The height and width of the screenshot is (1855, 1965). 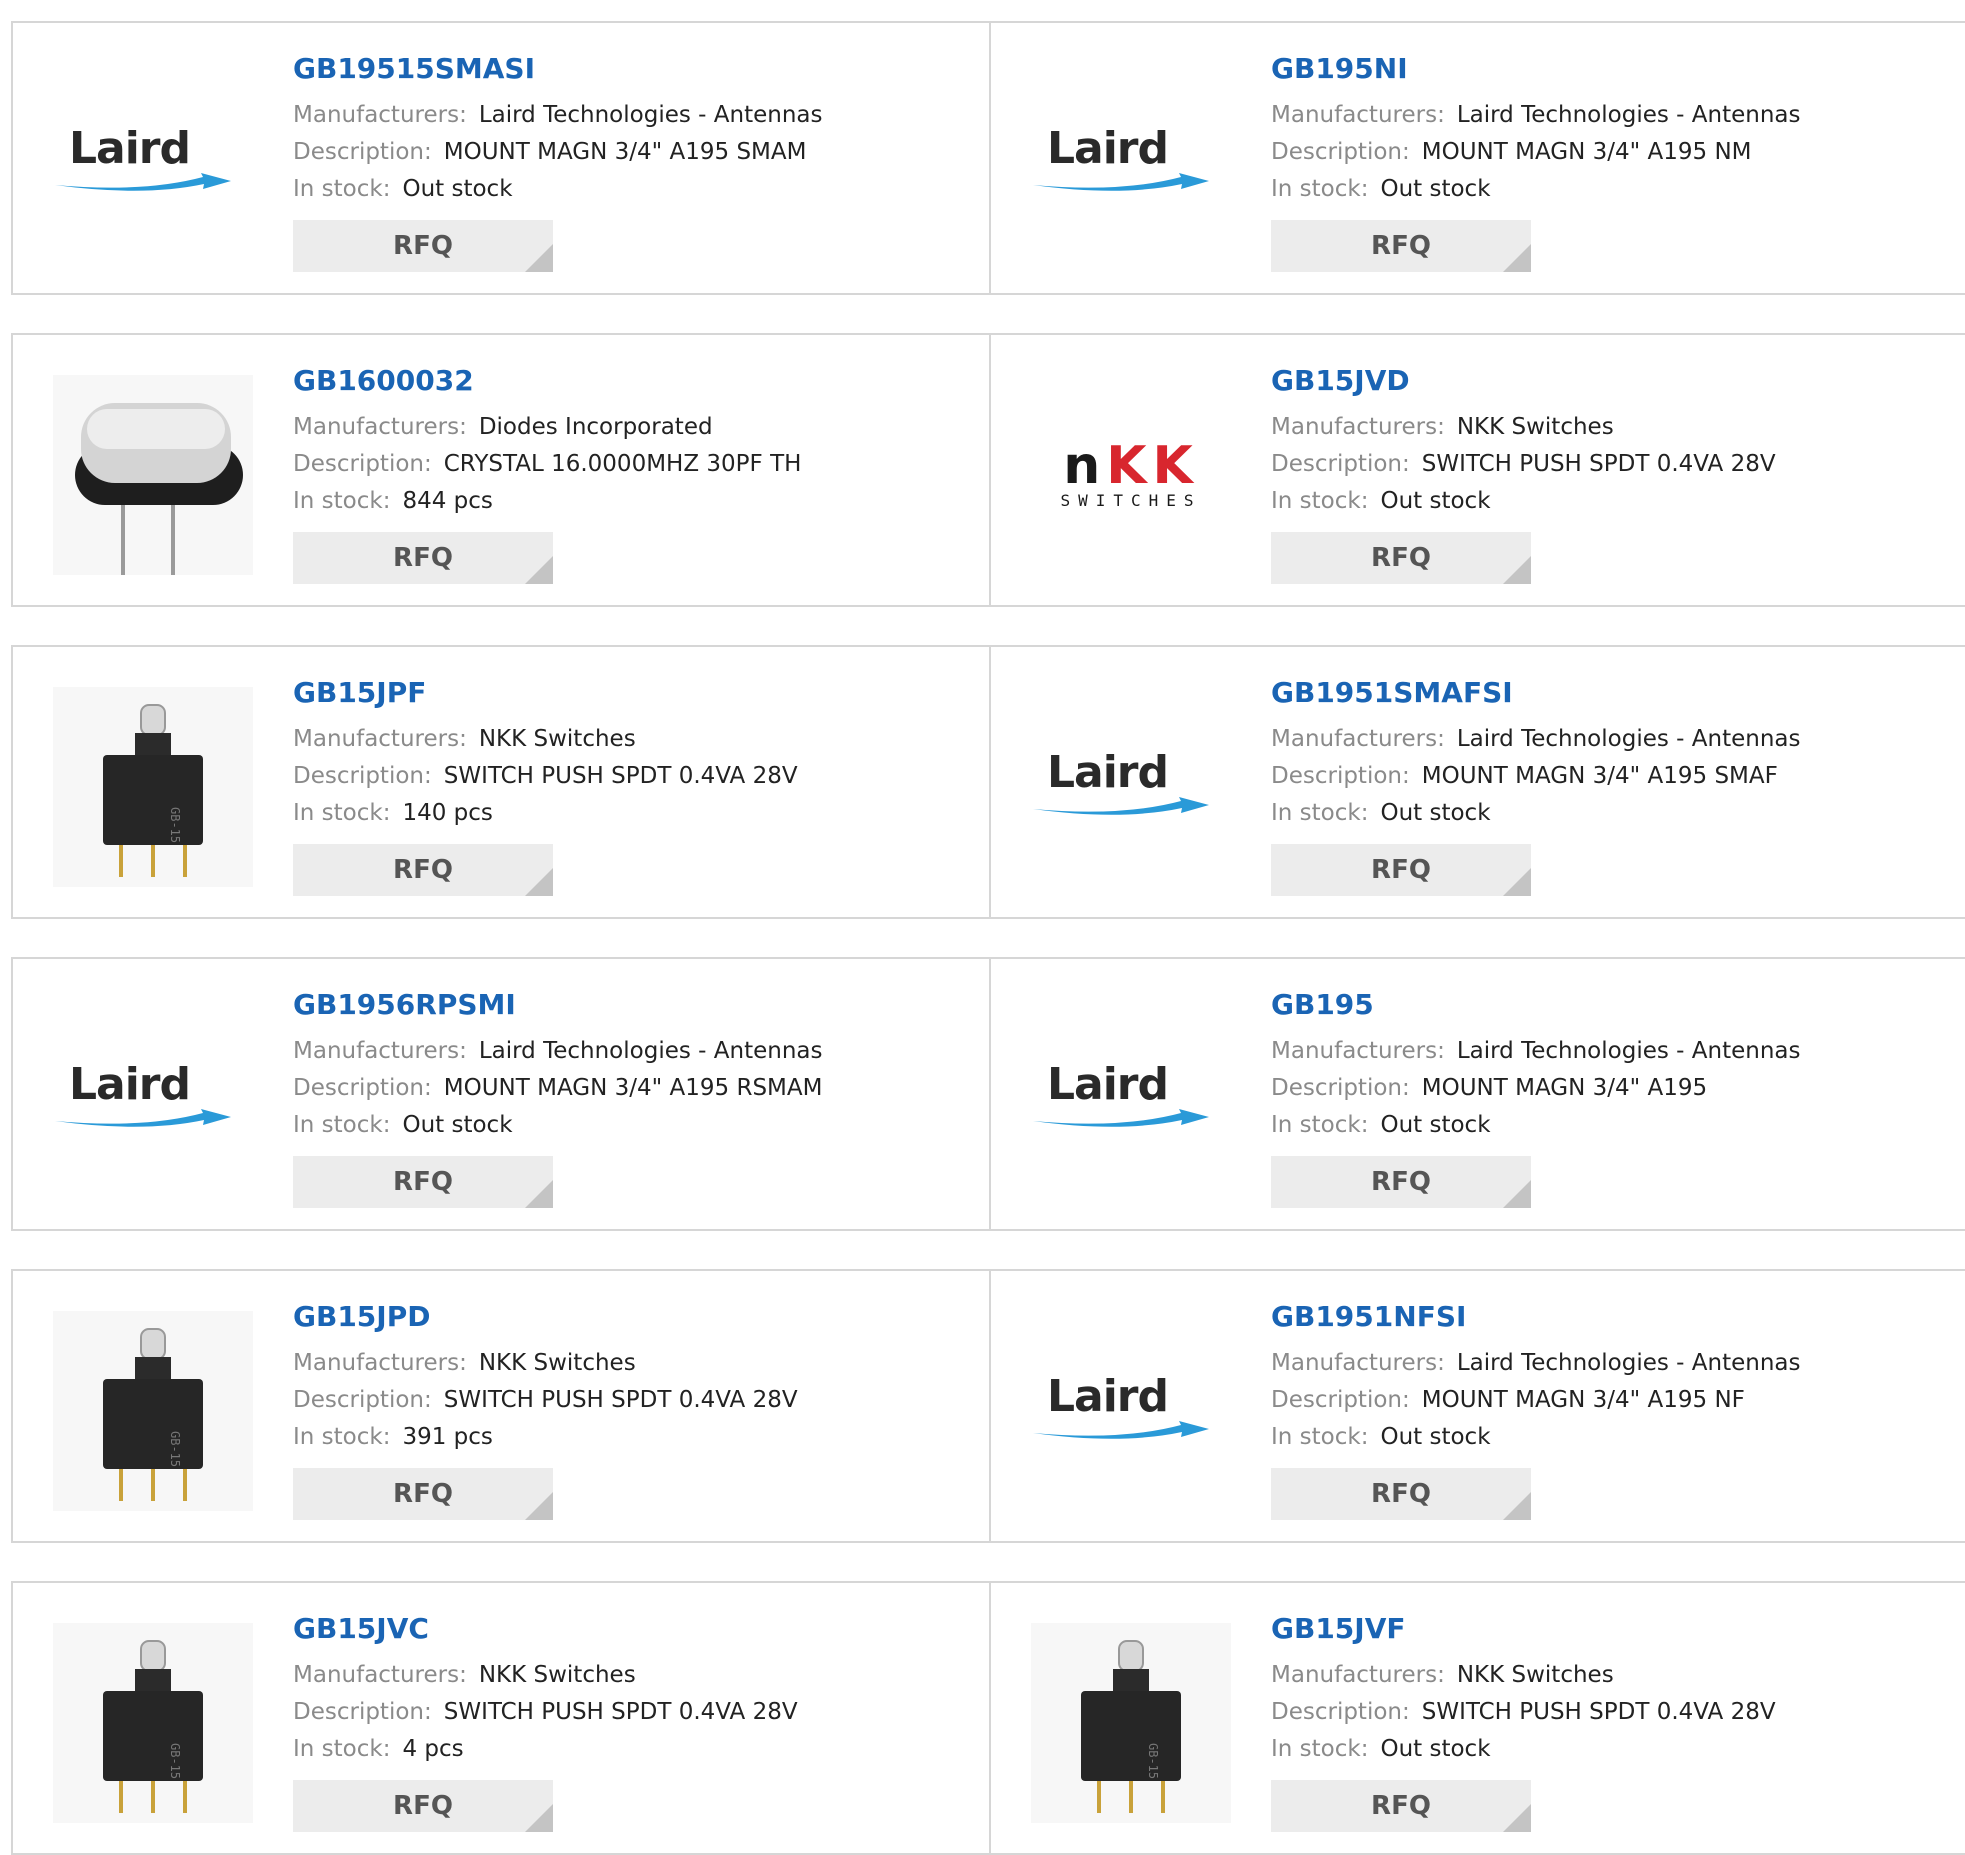 I want to click on part-number-link: GB15JPD, so click(x=545, y=1317).